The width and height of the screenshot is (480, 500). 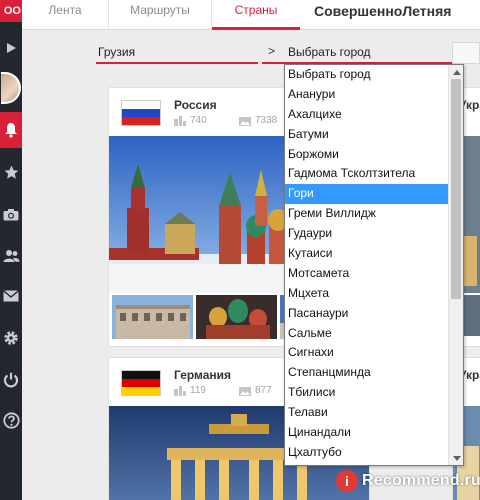 What do you see at coordinates (456, 189) in the screenshot?
I see `scrollbar-thumb` at bounding box center [456, 189].